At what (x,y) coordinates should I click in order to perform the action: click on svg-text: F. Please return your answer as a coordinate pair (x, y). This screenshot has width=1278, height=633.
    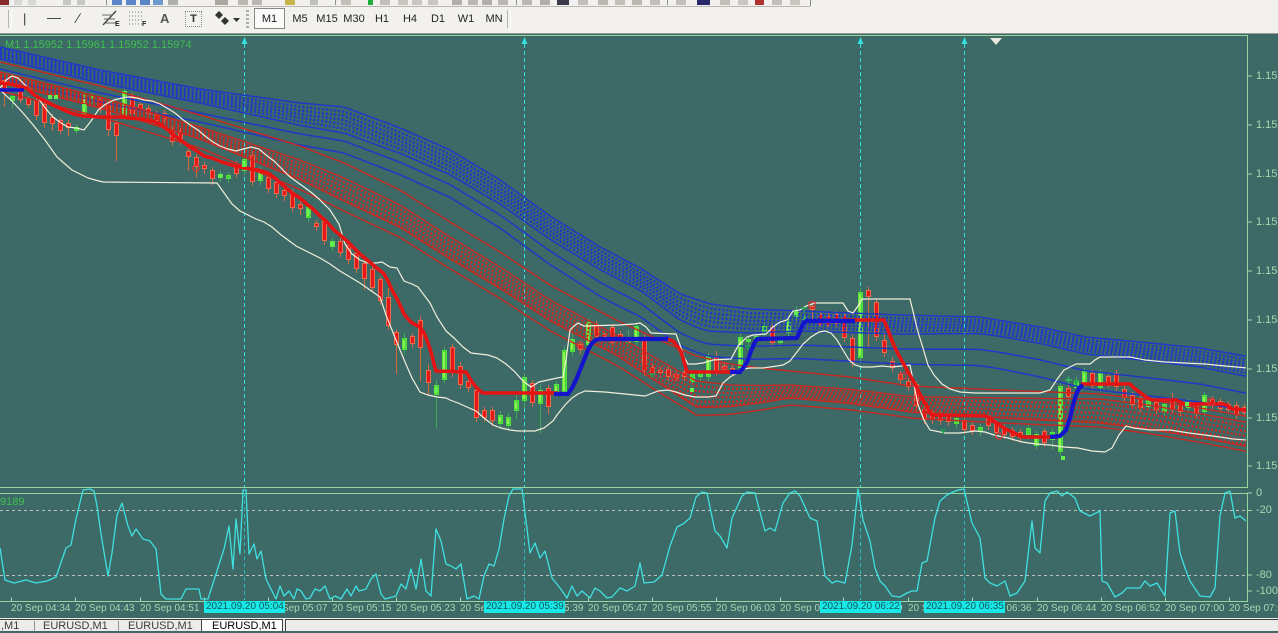
    Looking at the image, I should click on (144, 24).